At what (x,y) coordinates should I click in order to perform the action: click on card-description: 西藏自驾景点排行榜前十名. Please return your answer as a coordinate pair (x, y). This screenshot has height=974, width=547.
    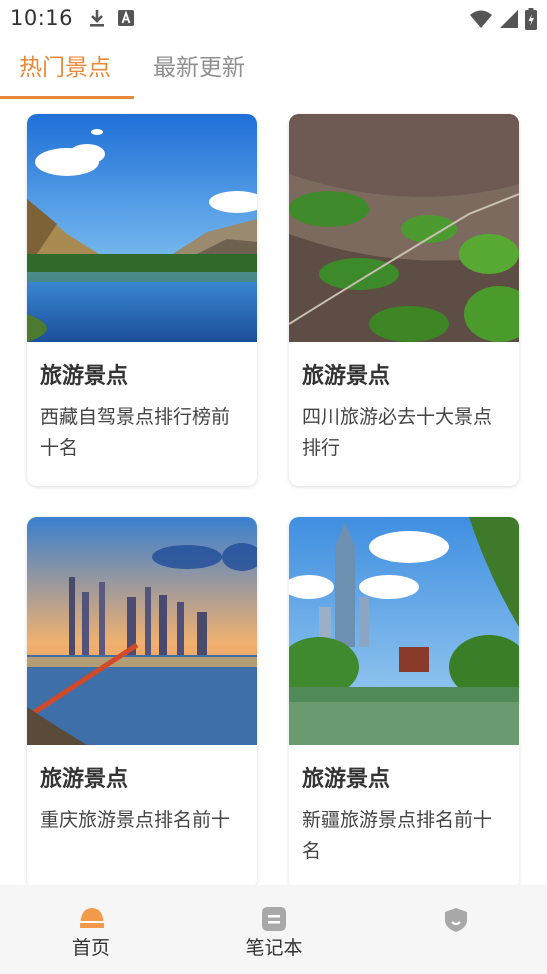
    Looking at the image, I should click on (135, 432).